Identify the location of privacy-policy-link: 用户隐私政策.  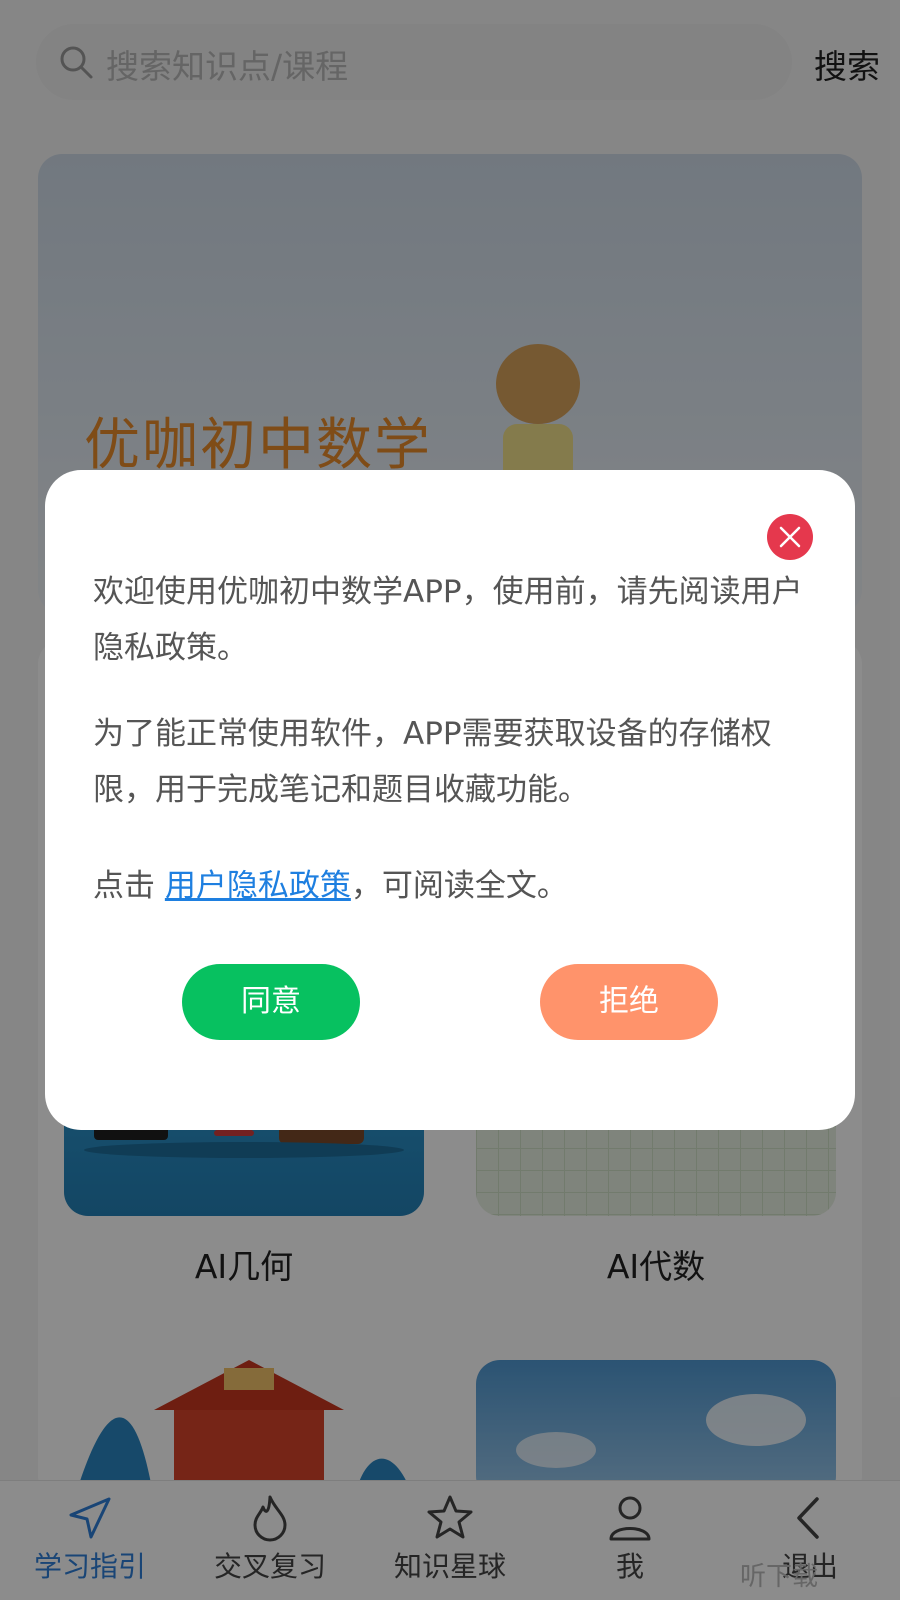
(258, 886).